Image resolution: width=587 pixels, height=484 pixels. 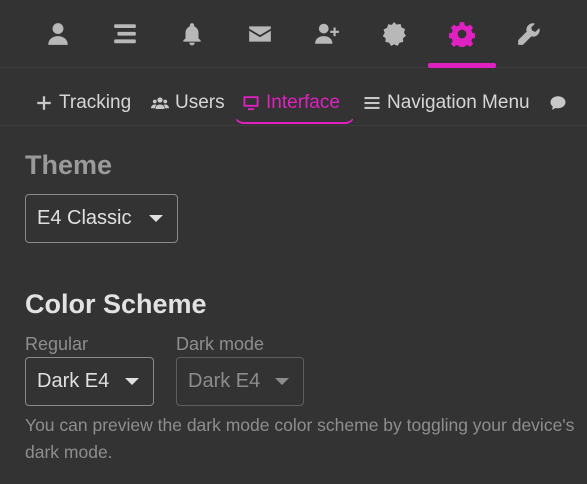 I want to click on active-tab-underline, so click(x=462, y=65).